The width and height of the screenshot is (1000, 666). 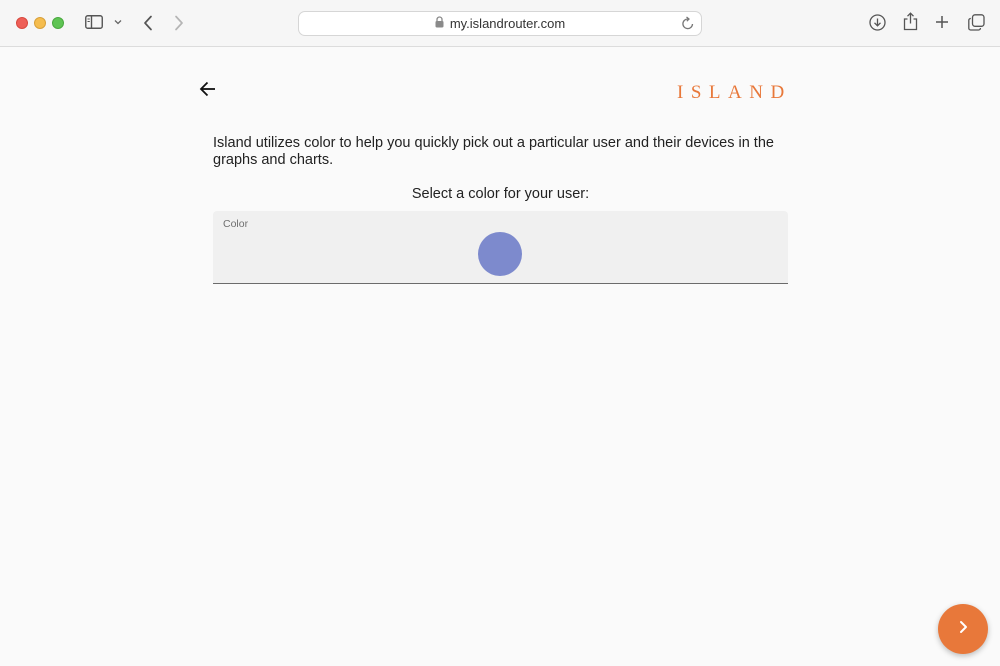 What do you see at coordinates (734, 92) in the screenshot?
I see `brand-logo: ISLAND` at bounding box center [734, 92].